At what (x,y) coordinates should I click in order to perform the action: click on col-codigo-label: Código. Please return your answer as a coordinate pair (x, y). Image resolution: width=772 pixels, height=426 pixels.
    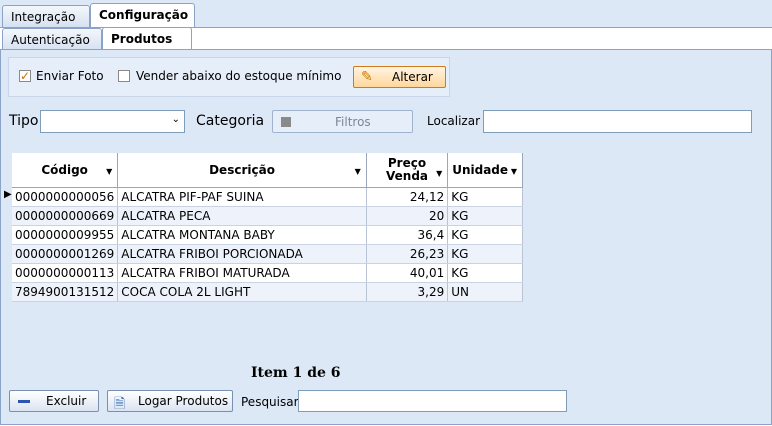
    Looking at the image, I should click on (64, 169).